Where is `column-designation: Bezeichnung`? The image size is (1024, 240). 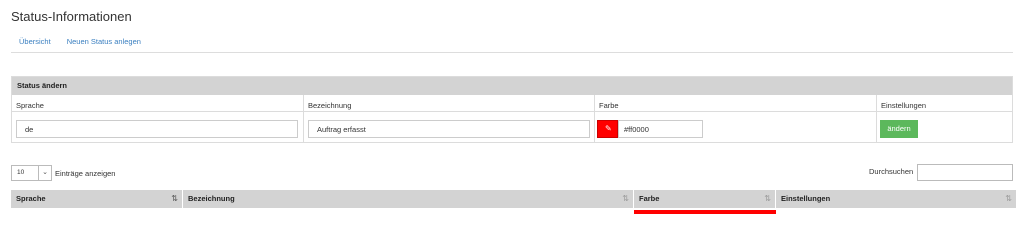
column-designation: Bezeichnung is located at coordinates (449, 119).